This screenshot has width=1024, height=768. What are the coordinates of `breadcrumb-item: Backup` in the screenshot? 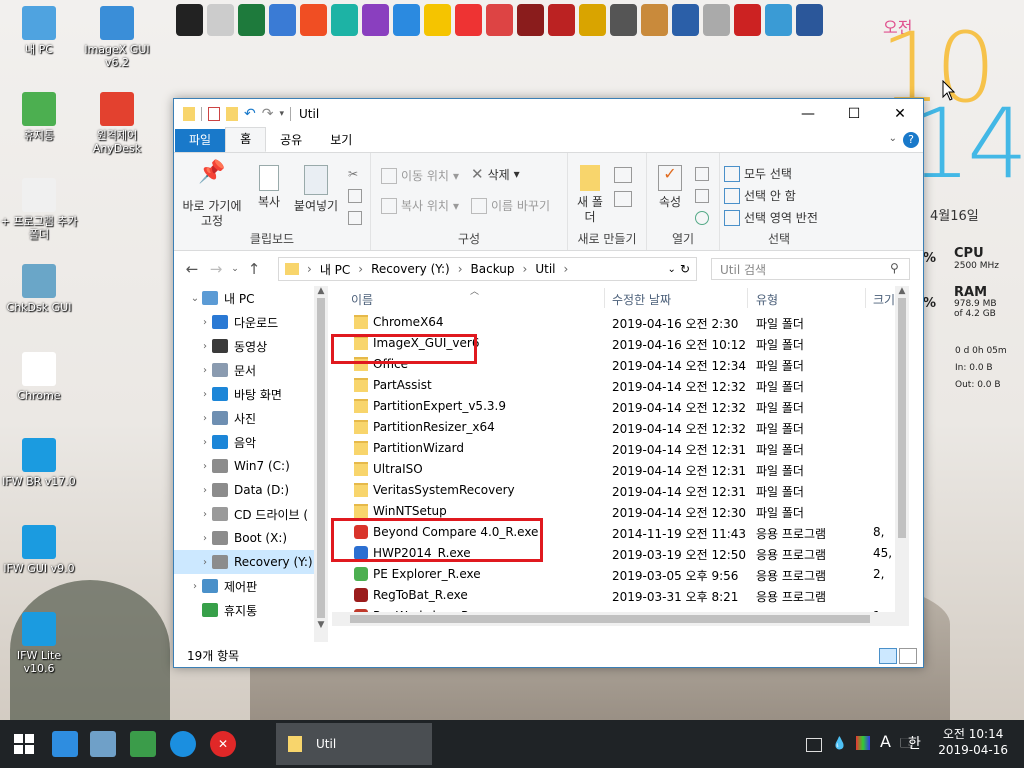 It's located at (493, 269).